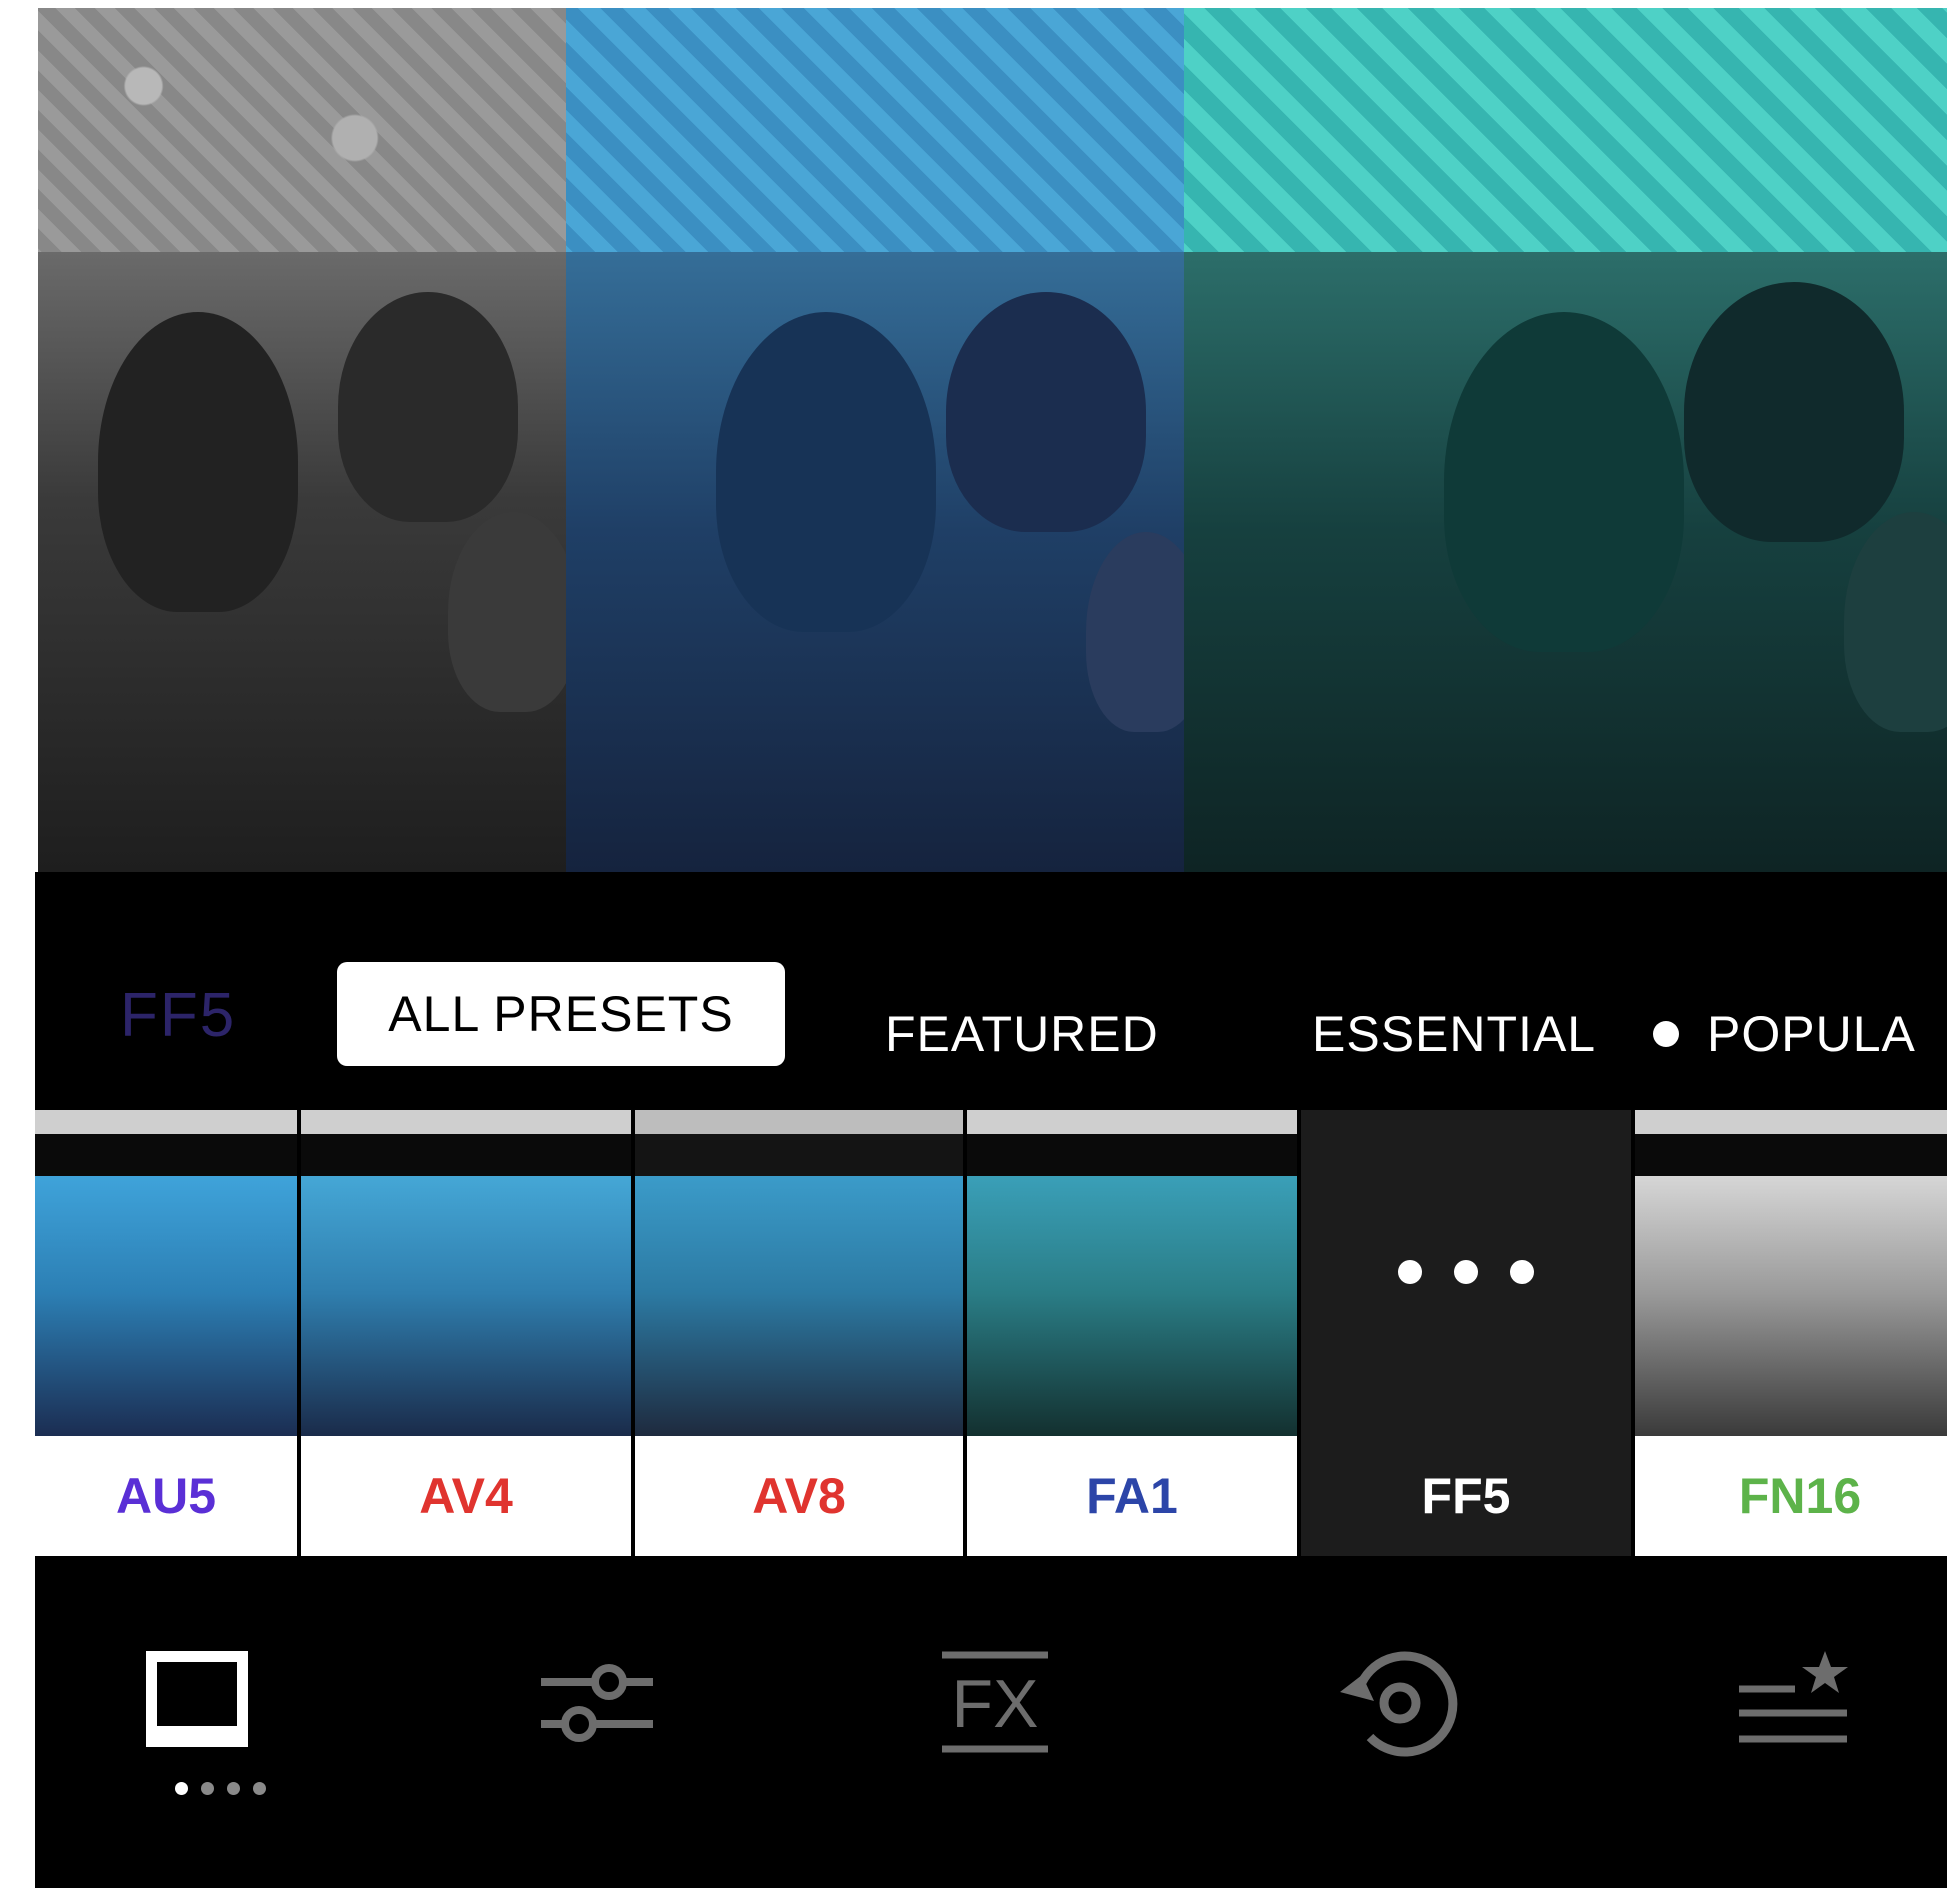  Describe the element at coordinates (178, 1015) in the screenshot. I see `current-preset-name: FF5` at that location.